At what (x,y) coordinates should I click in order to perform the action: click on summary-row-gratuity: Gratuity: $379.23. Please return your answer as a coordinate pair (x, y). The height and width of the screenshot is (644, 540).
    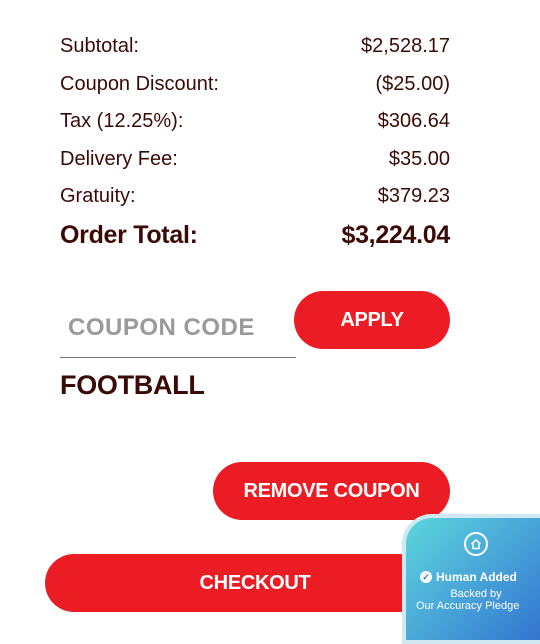
    Looking at the image, I should click on (255, 197).